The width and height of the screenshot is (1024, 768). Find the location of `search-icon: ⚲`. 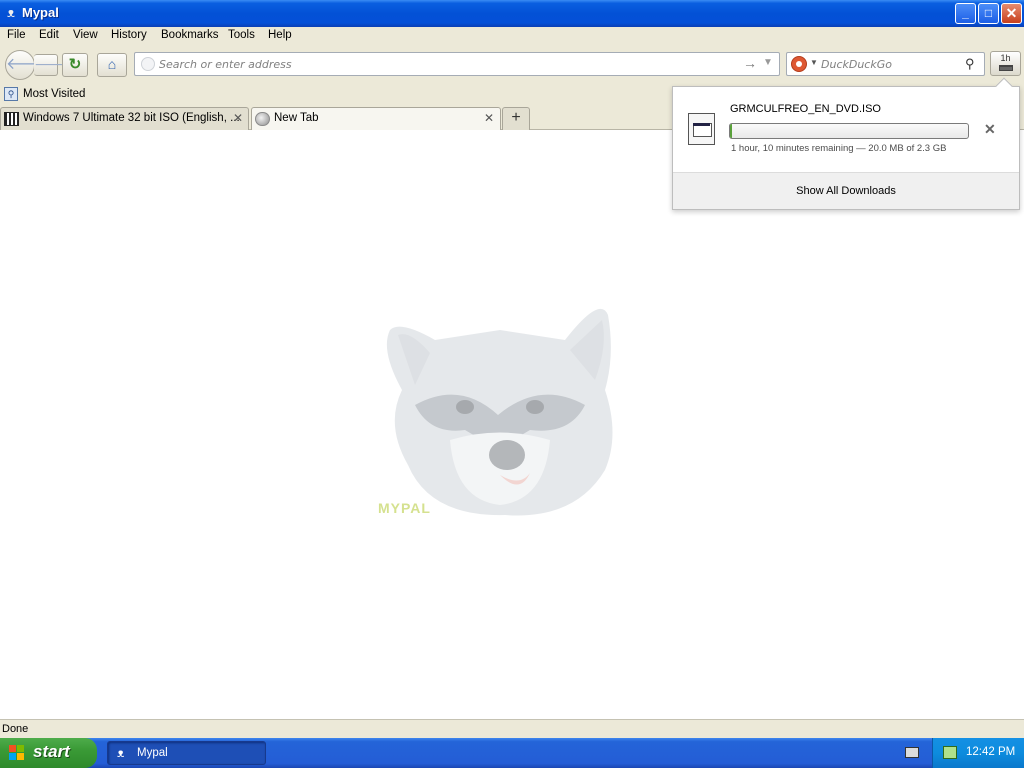

search-icon: ⚲ is located at coordinates (970, 64).